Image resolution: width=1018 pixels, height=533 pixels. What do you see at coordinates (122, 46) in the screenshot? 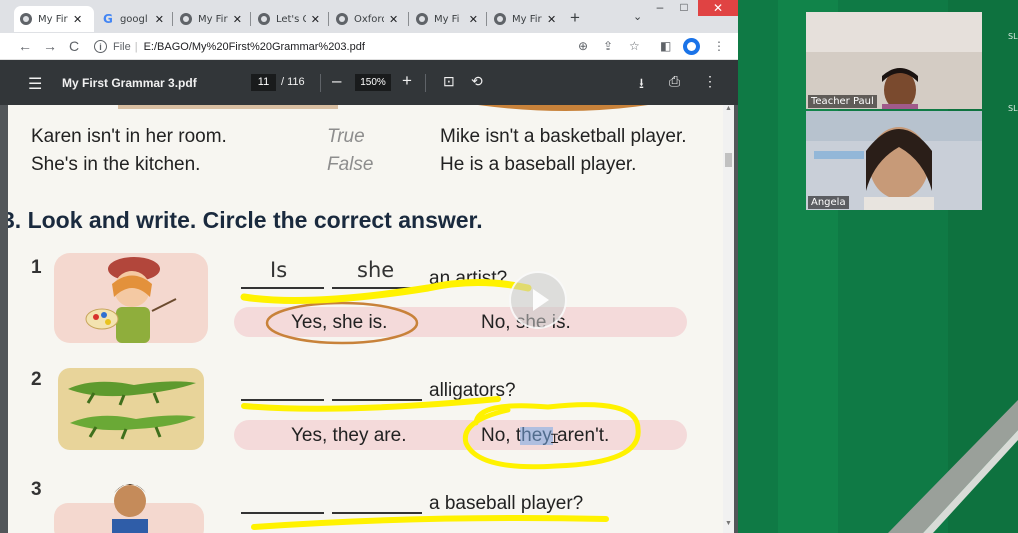
I see `scheme-label: File` at bounding box center [122, 46].